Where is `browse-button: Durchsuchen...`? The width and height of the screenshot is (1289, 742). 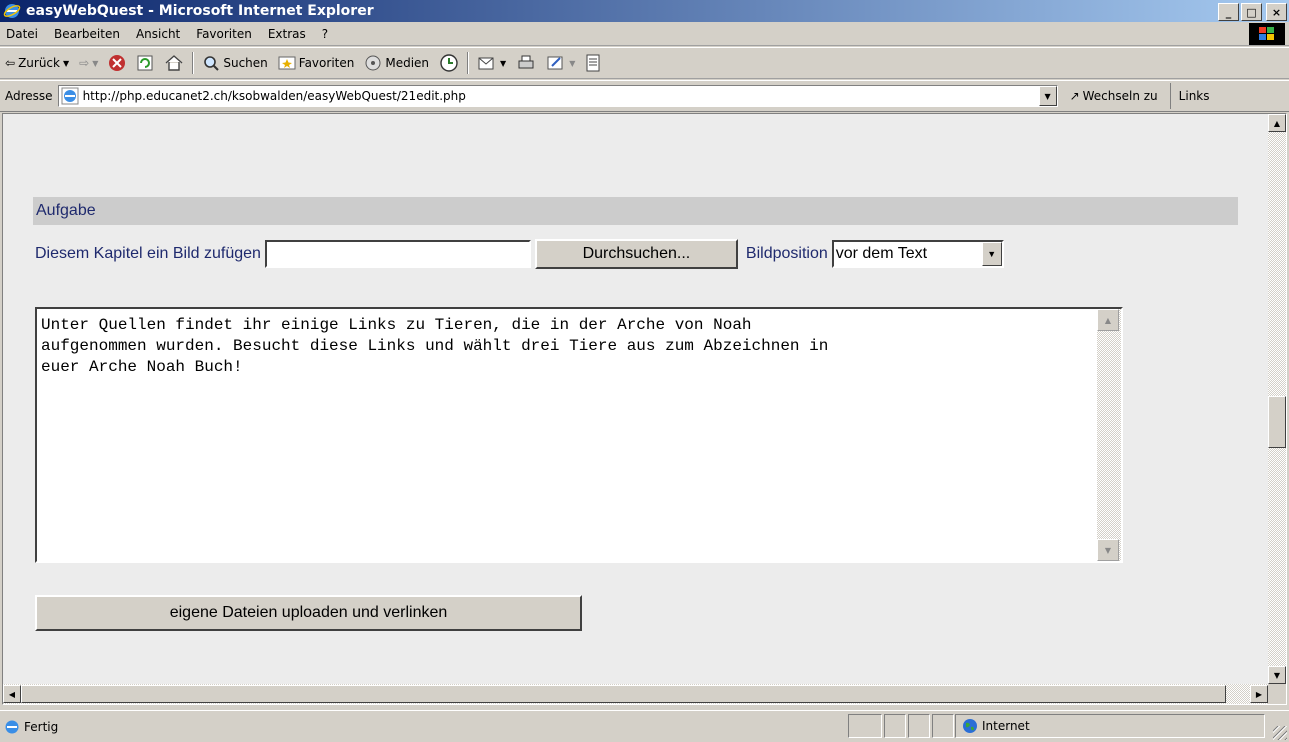
browse-button: Durchsuchen... is located at coordinates (636, 254).